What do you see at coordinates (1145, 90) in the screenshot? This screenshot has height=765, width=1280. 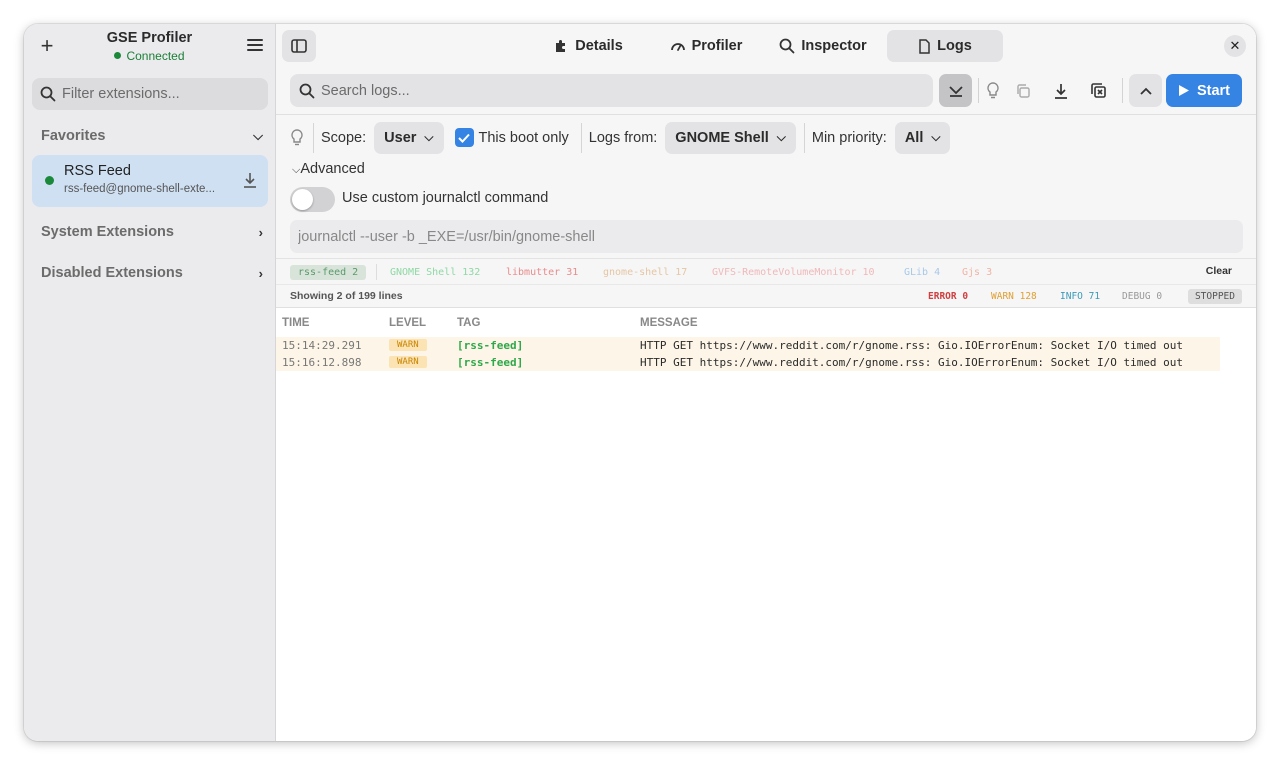 I see `collapse-filters-button` at bounding box center [1145, 90].